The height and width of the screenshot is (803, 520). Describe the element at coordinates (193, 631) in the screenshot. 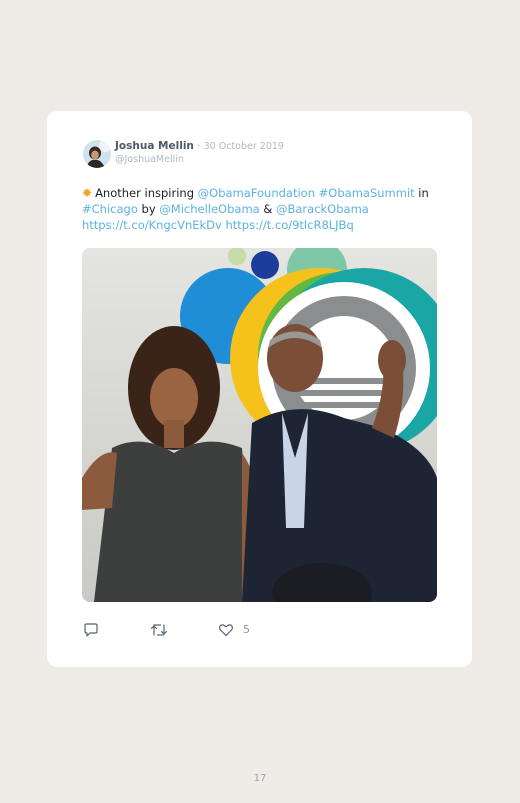

I see `tweet-actions: 5` at that location.